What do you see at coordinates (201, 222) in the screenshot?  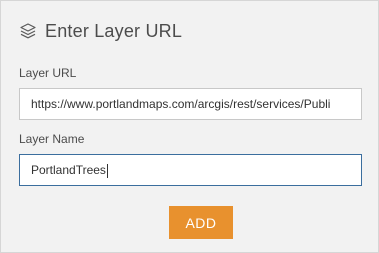 I see `add-button: ADD` at bounding box center [201, 222].